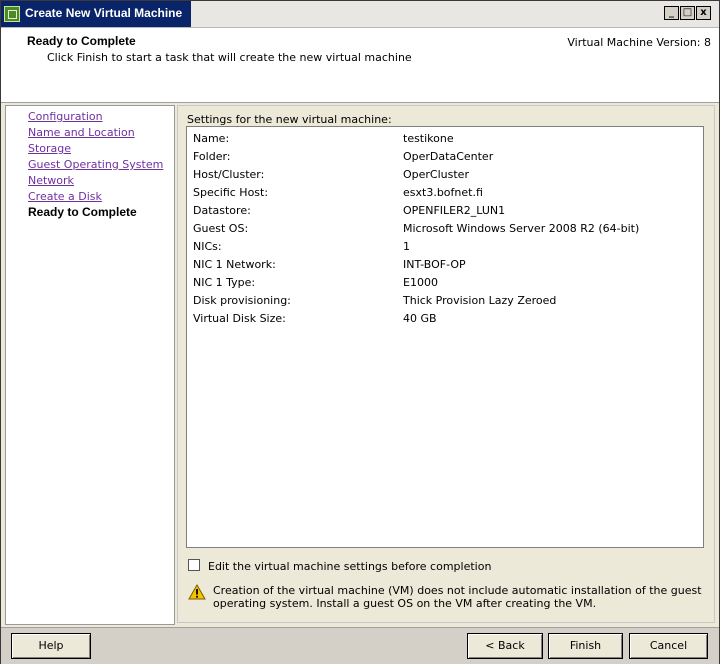 The height and width of the screenshot is (664, 720). I want to click on edit-settings-checkbox, so click(194, 565).